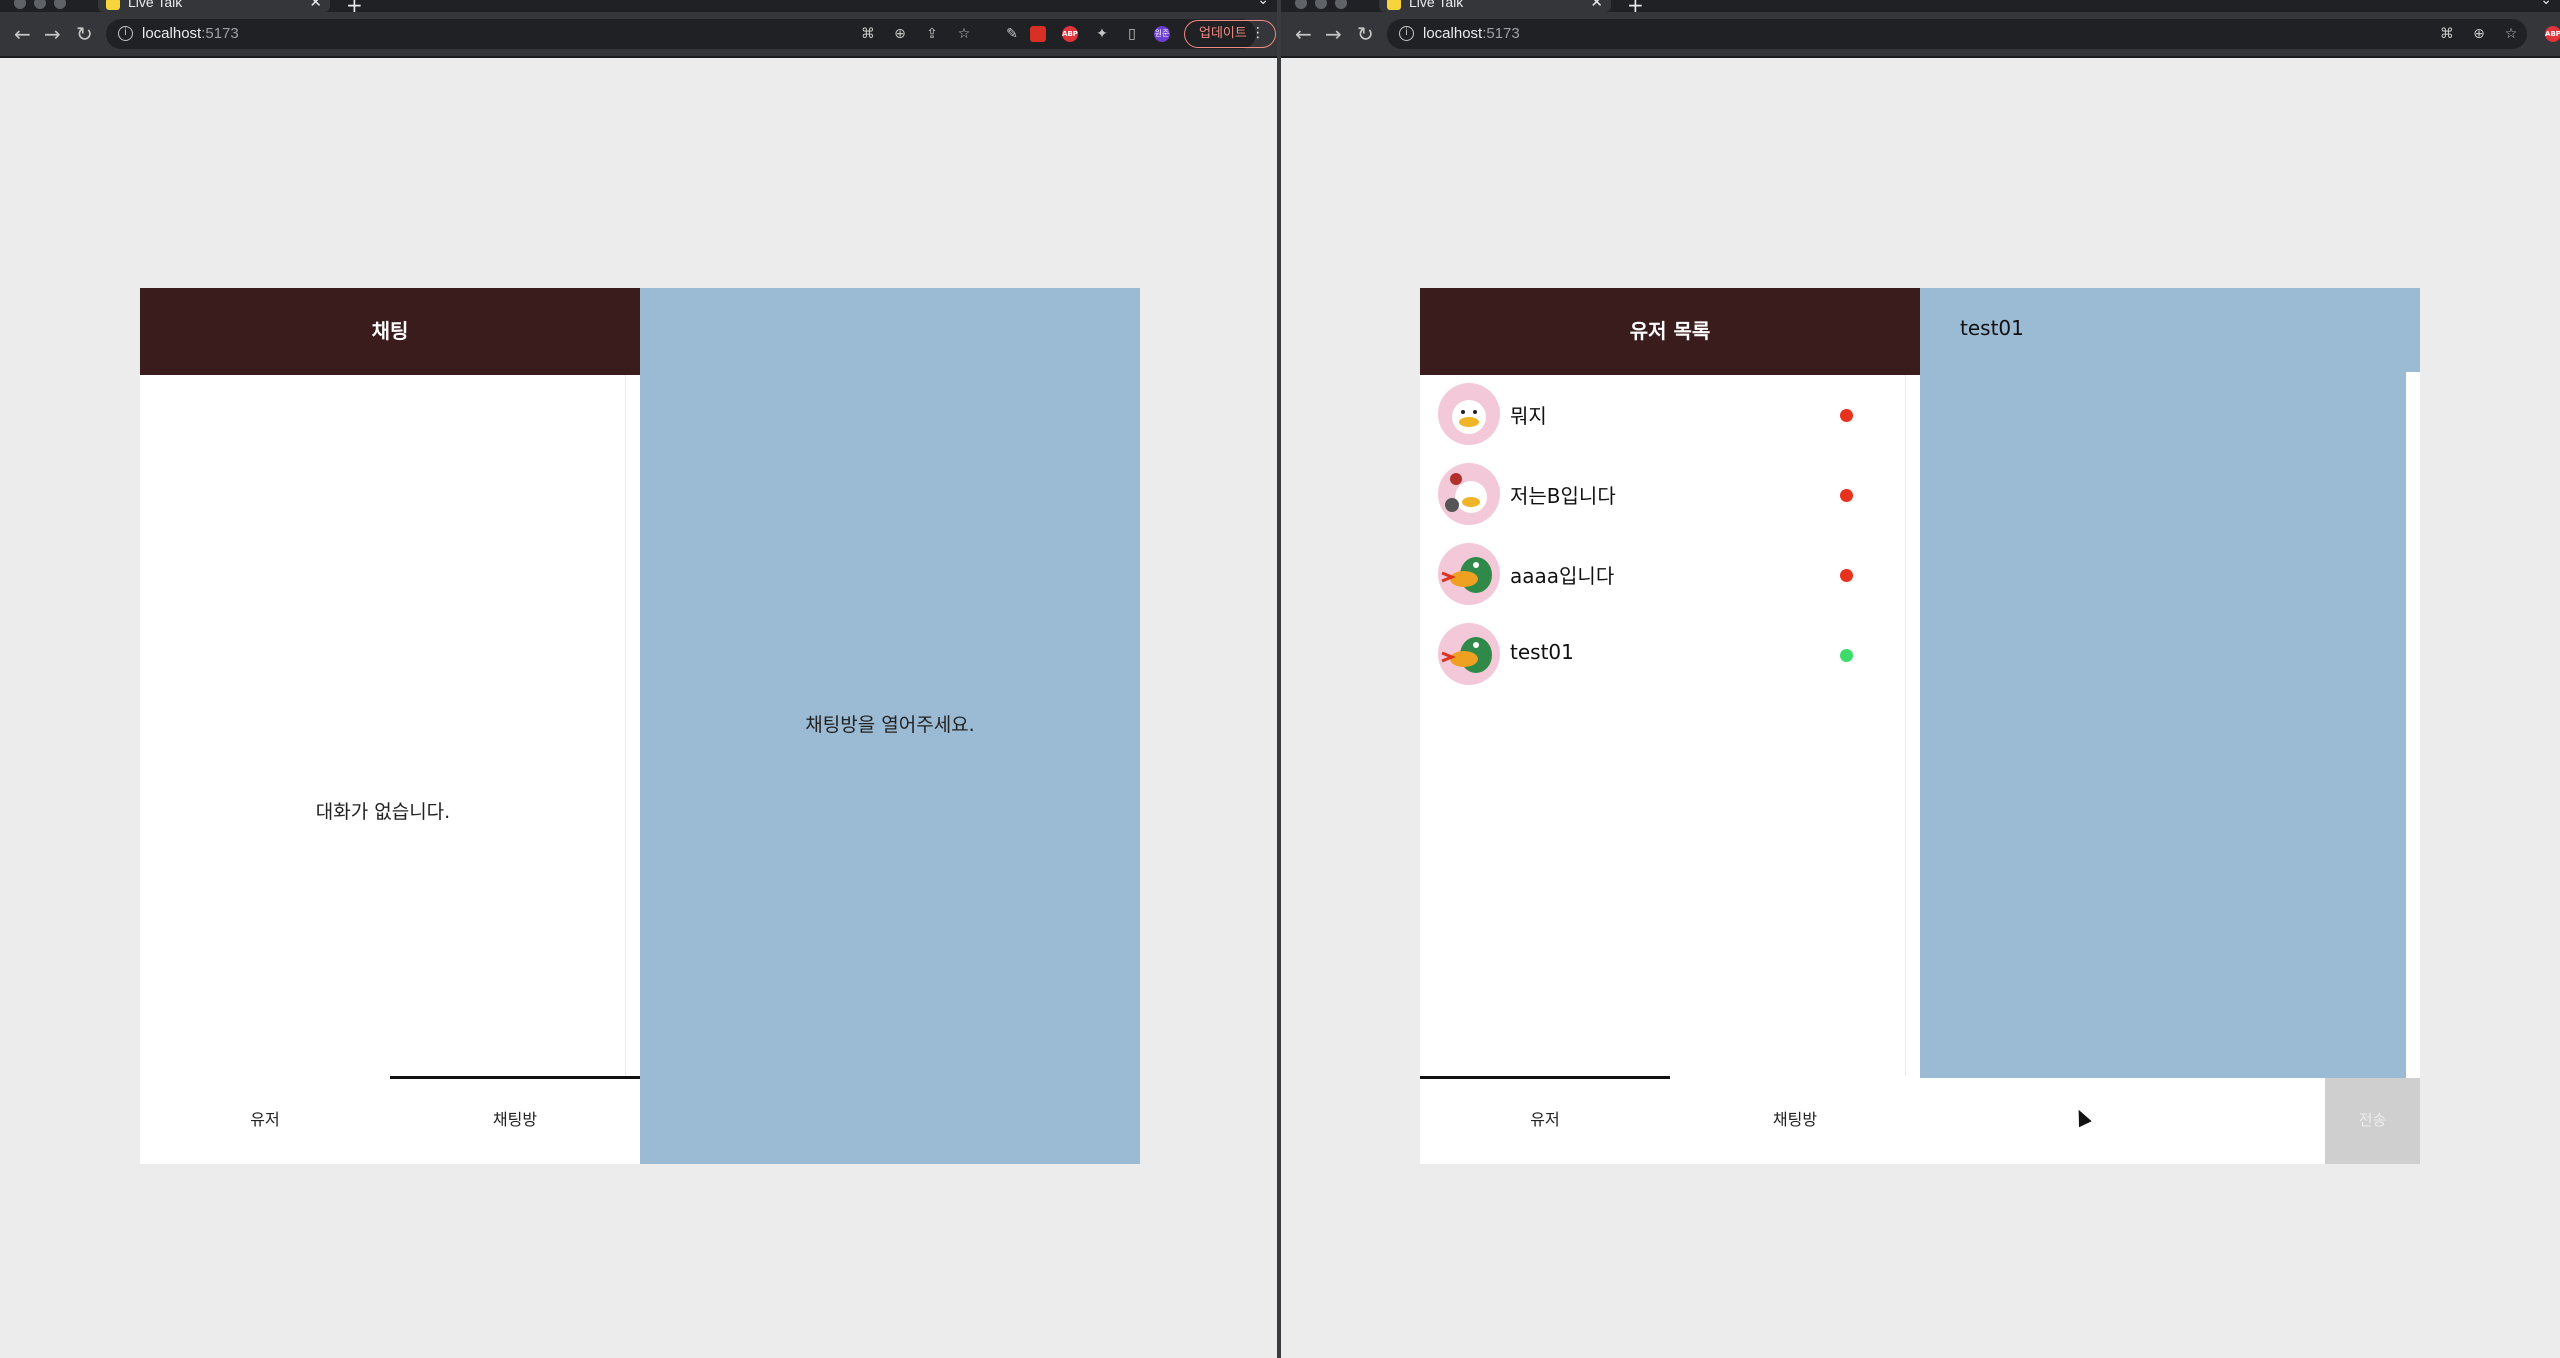 Image resolution: width=2560 pixels, height=1358 pixels. What do you see at coordinates (390, 331) in the screenshot?
I see `panel-header: 채팅` at bounding box center [390, 331].